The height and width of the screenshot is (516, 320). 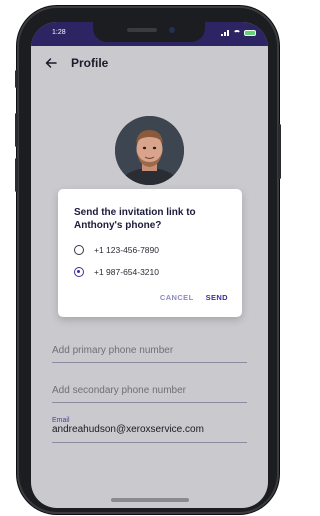 I want to click on phone-volume-down, so click(x=16, y=175).